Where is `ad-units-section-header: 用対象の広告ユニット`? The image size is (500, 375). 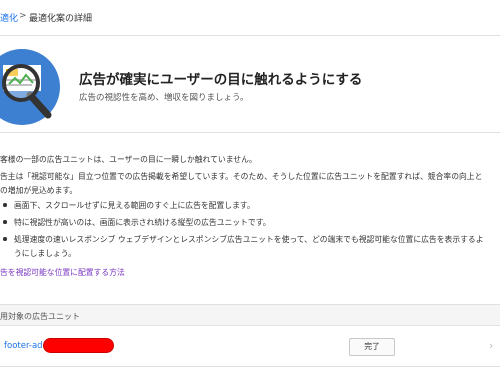
ad-units-section-header: 用対象の広告ユニット is located at coordinates (250, 315).